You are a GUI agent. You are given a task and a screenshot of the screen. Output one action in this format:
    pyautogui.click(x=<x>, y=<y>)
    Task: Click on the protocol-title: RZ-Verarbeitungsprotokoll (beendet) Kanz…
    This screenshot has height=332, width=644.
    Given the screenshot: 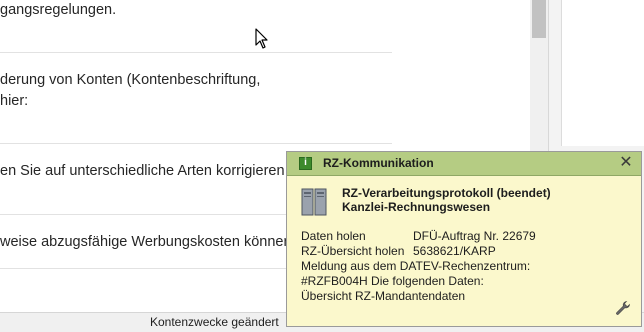 What is the action you would take?
    pyautogui.click(x=446, y=200)
    